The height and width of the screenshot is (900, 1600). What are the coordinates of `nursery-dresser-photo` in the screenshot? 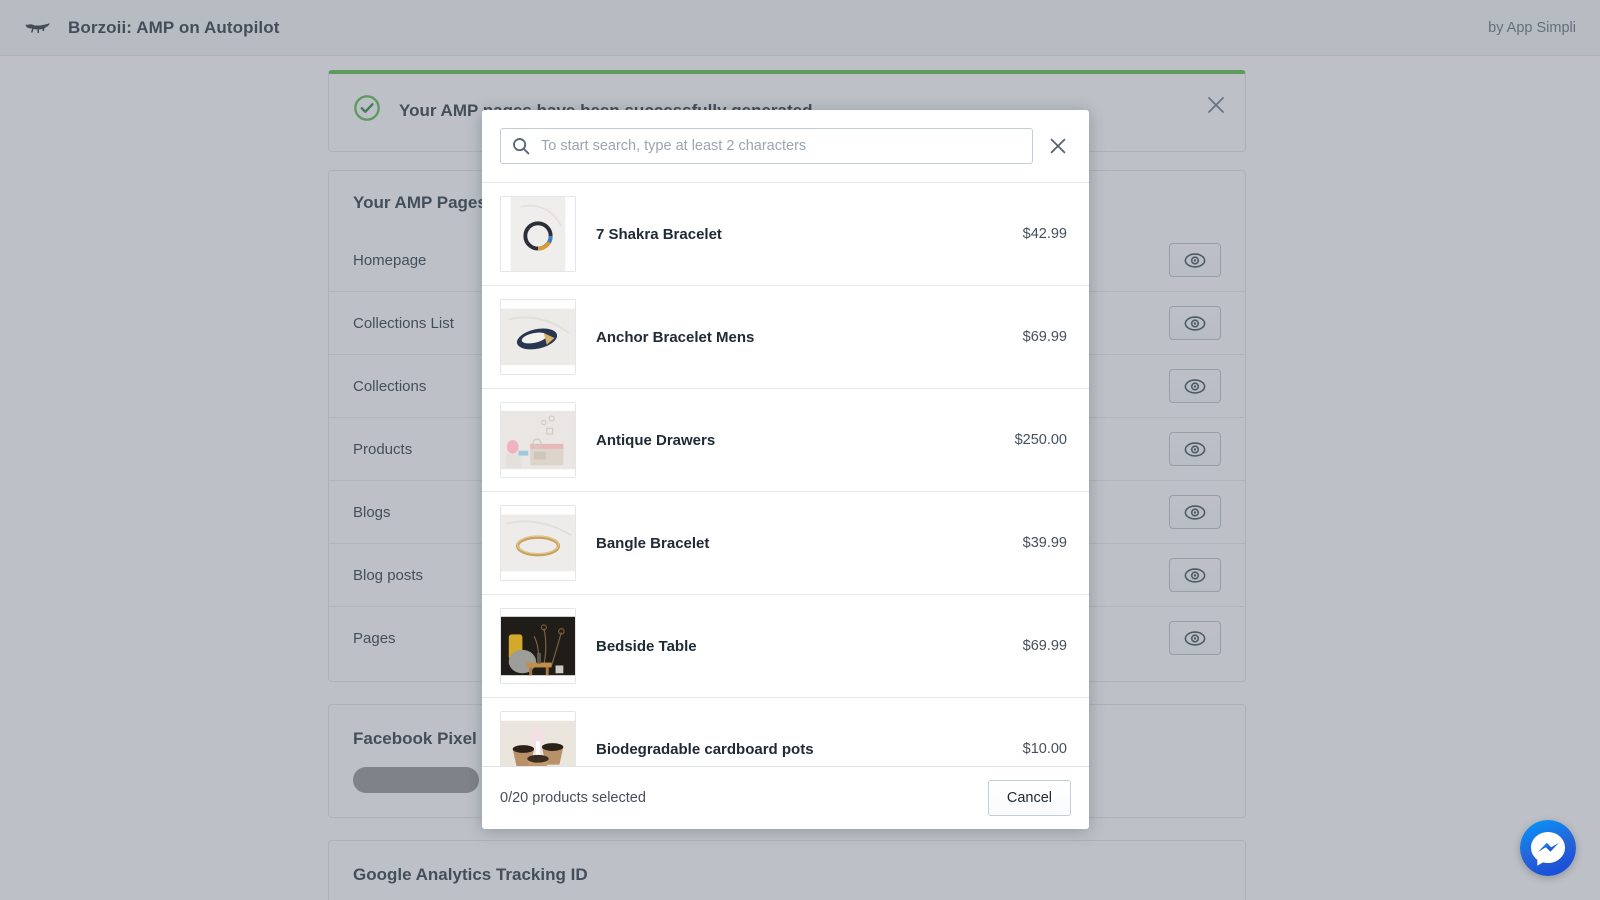 It's located at (538, 440).